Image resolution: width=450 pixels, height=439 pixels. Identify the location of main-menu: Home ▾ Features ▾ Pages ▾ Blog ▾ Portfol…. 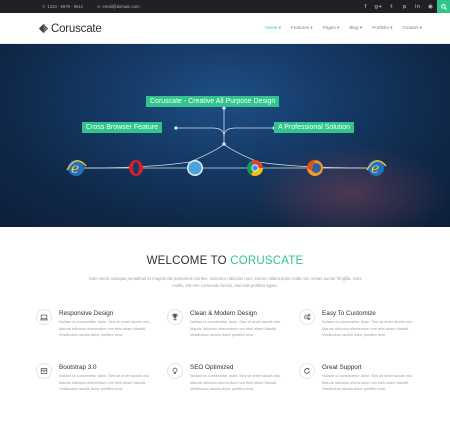
(343, 28).